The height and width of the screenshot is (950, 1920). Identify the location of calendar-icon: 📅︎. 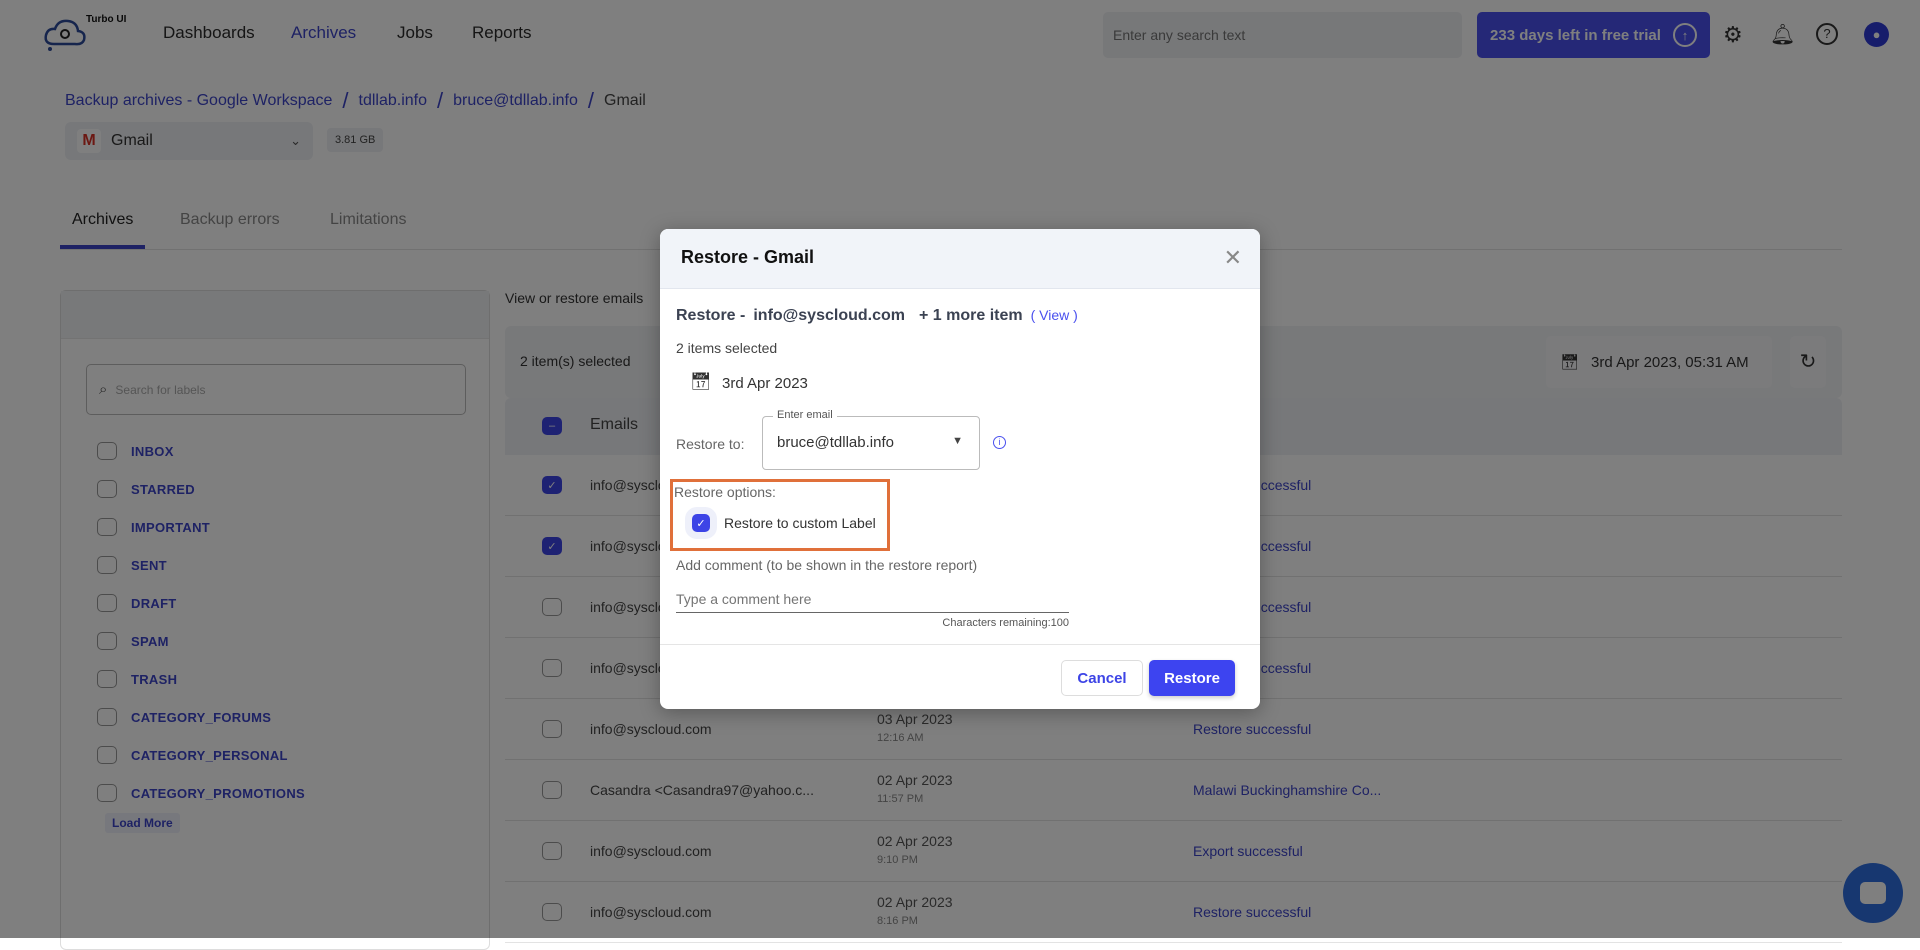
(701, 381).